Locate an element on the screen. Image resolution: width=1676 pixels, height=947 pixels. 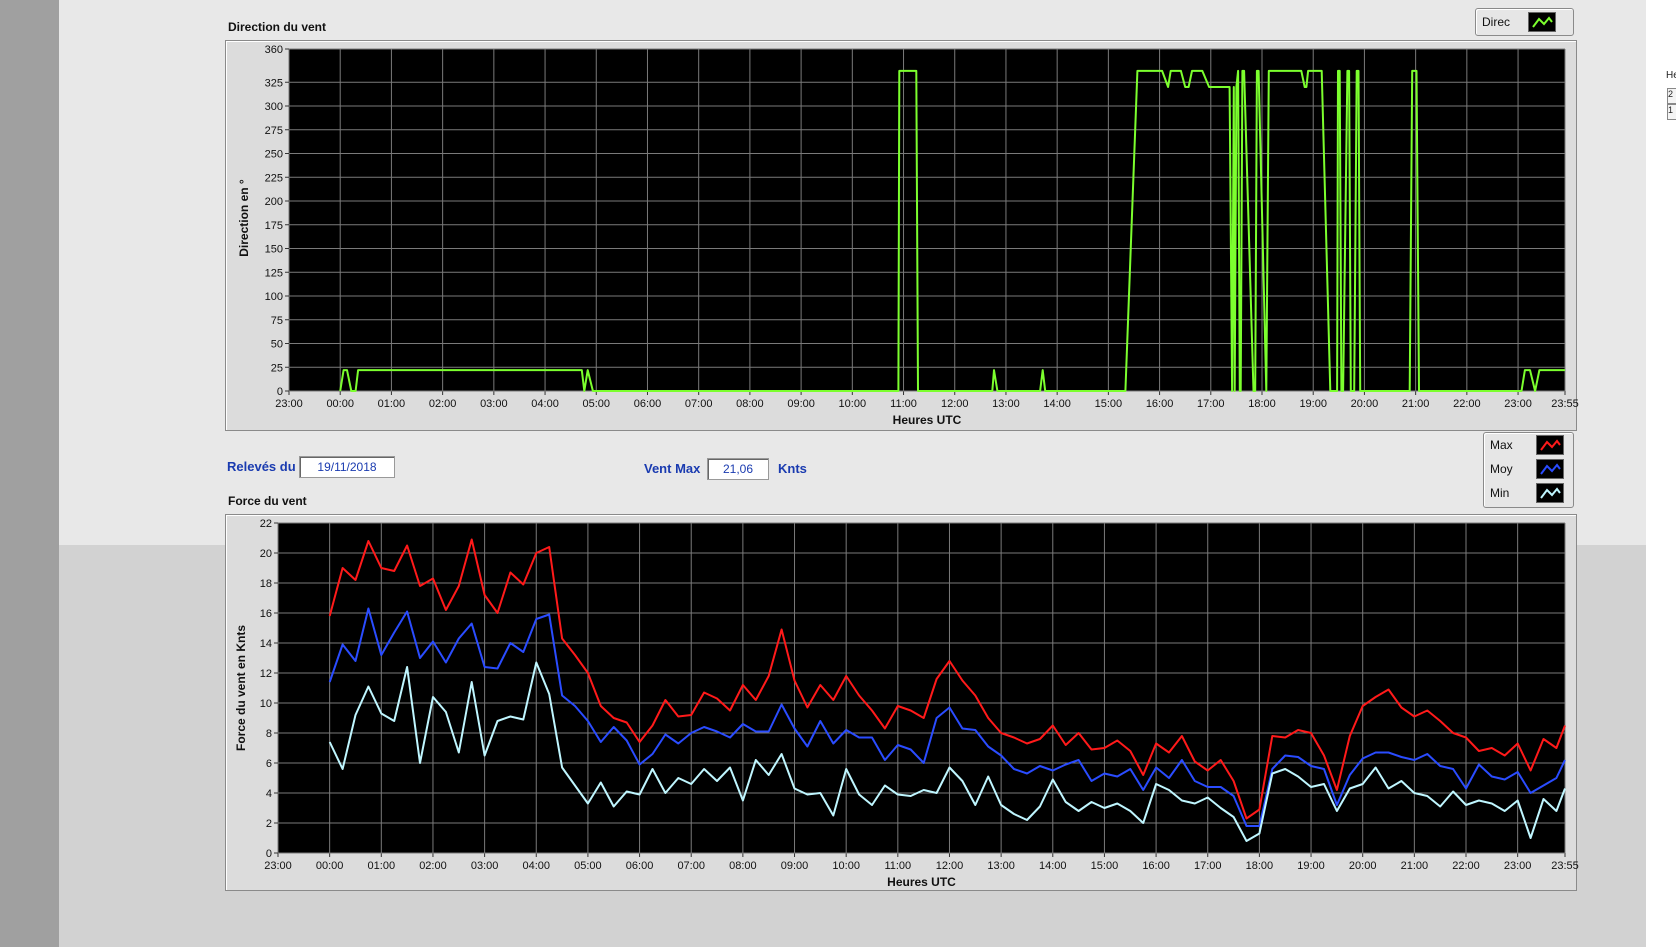
legend-label-min: Min is located at coordinates (1500, 493).